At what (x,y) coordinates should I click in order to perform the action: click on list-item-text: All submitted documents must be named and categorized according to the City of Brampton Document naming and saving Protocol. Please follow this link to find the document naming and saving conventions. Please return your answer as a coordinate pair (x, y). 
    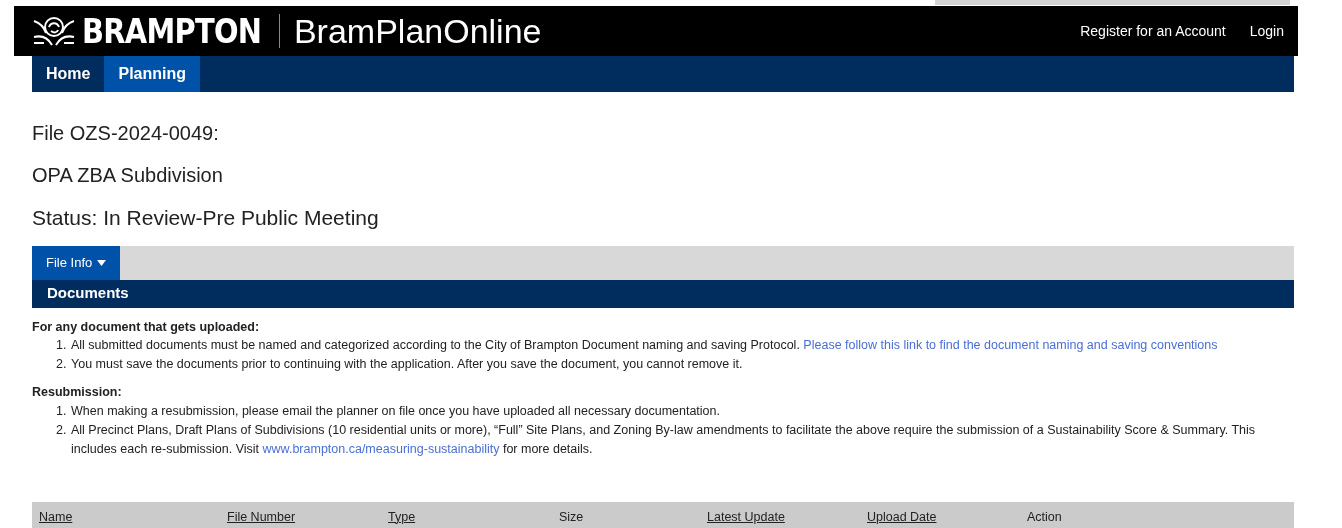
    Looking at the image, I should click on (644, 346).